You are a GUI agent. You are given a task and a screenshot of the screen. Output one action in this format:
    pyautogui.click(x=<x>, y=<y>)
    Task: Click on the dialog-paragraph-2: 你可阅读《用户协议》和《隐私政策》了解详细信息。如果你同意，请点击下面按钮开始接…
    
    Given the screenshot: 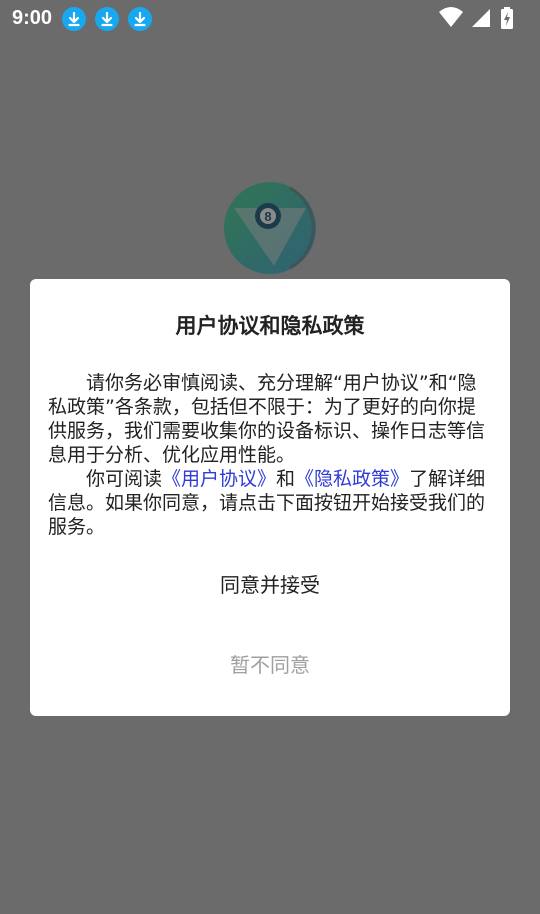 What is the action you would take?
    pyautogui.click(x=270, y=503)
    